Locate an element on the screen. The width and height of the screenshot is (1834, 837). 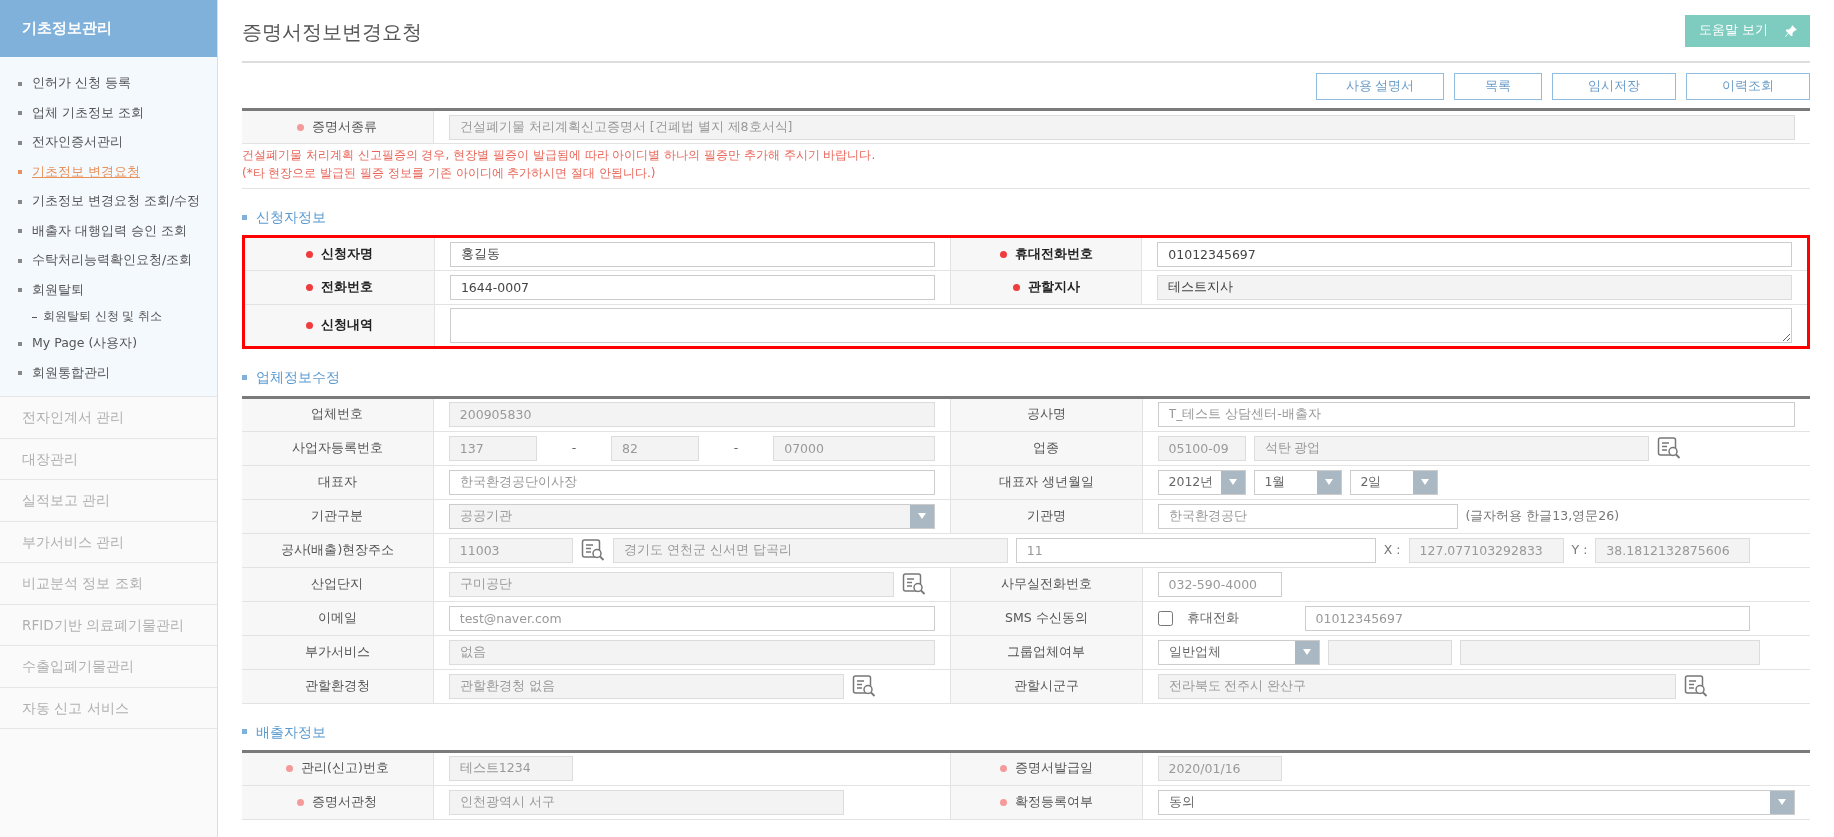
field-label: 공사명 is located at coordinates (1046, 414).